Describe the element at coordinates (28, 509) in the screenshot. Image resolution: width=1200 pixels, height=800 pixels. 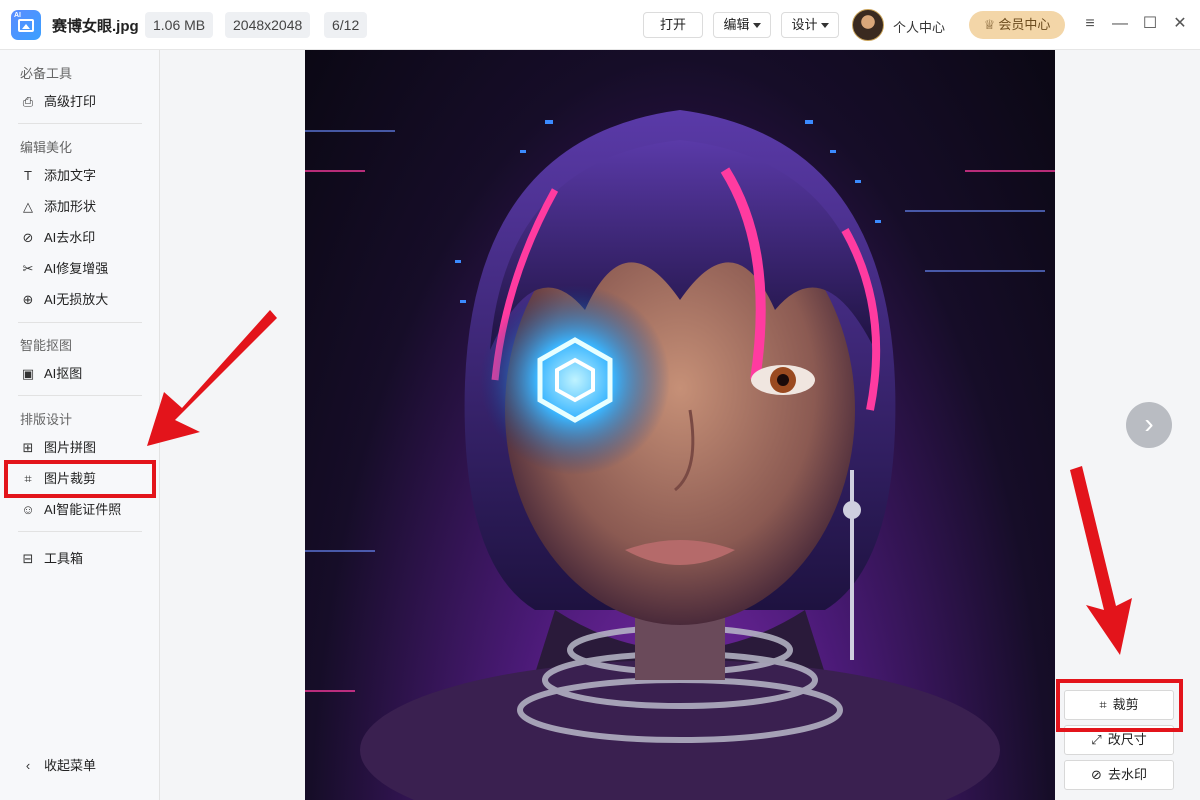
I see `id-photo-icon: ☺` at that location.